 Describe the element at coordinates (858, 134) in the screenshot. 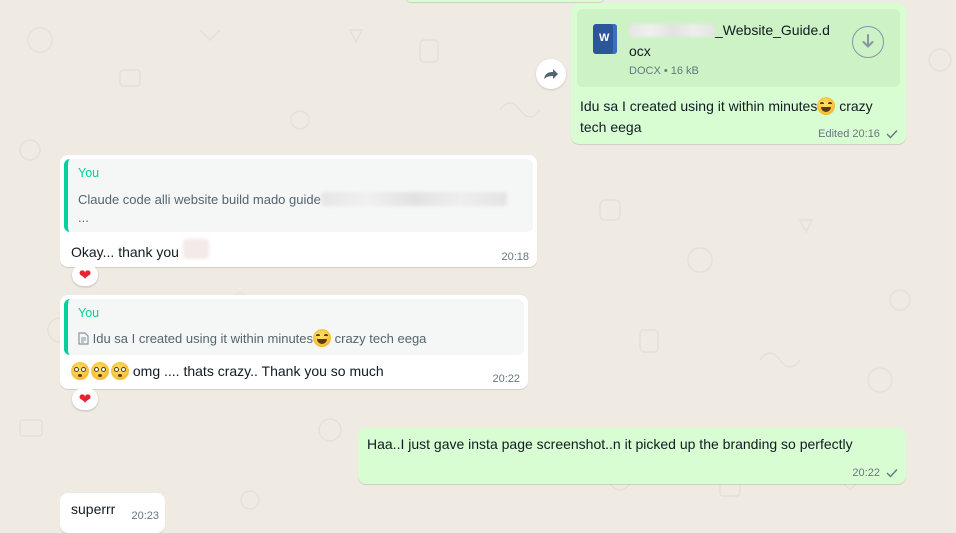

I see `message-time: Edited 20:16` at that location.